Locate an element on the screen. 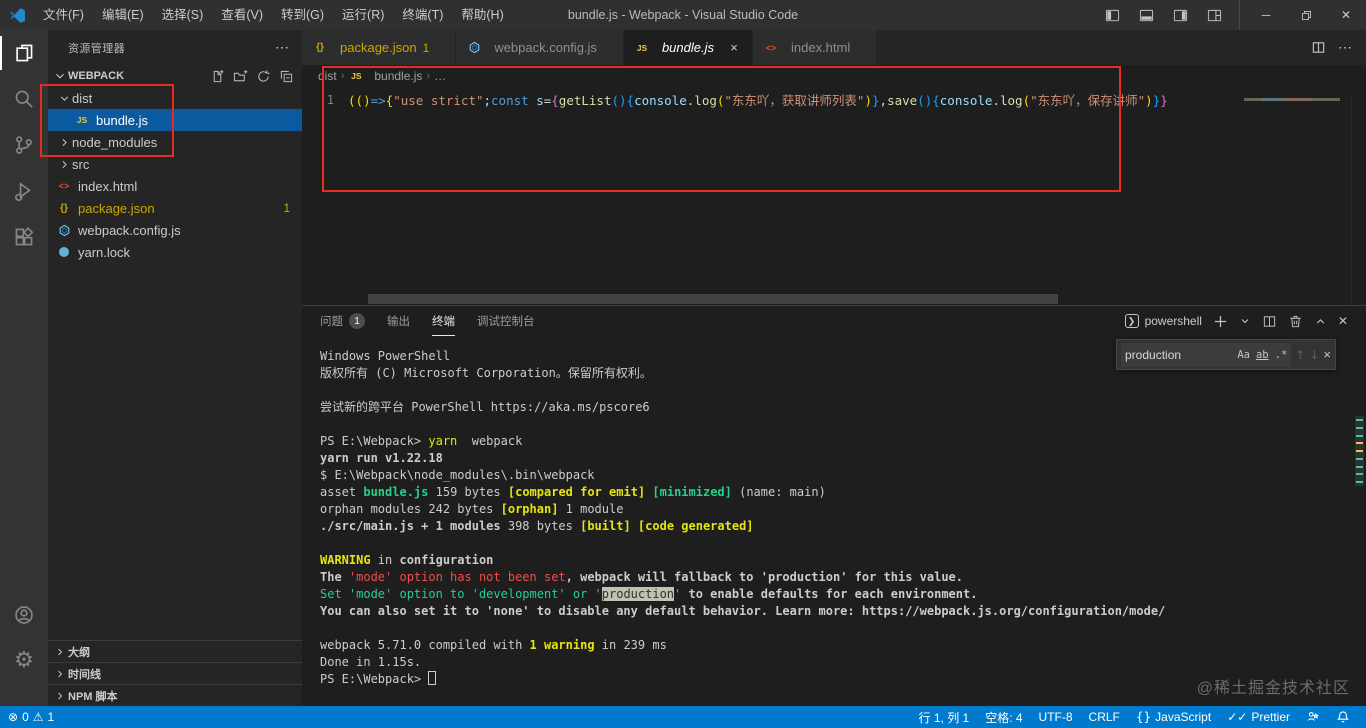 The height and width of the screenshot is (728, 1366). regex-icon: .* is located at coordinates (1281, 355).